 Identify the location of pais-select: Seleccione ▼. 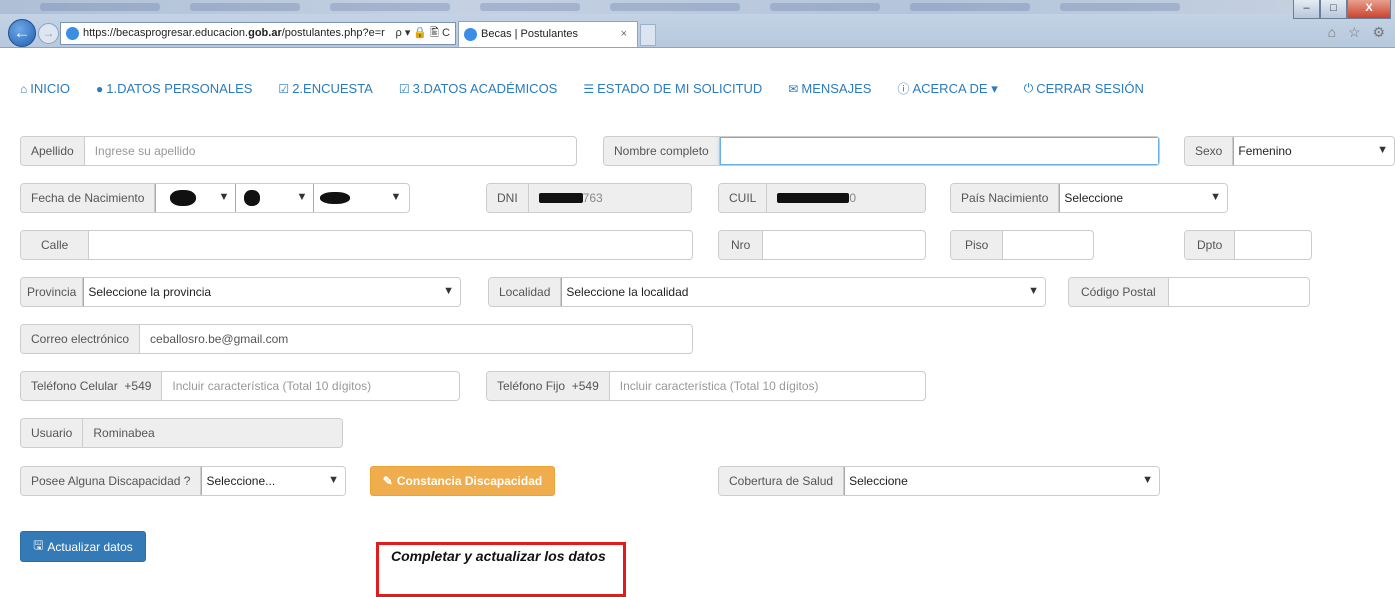
(1143, 198).